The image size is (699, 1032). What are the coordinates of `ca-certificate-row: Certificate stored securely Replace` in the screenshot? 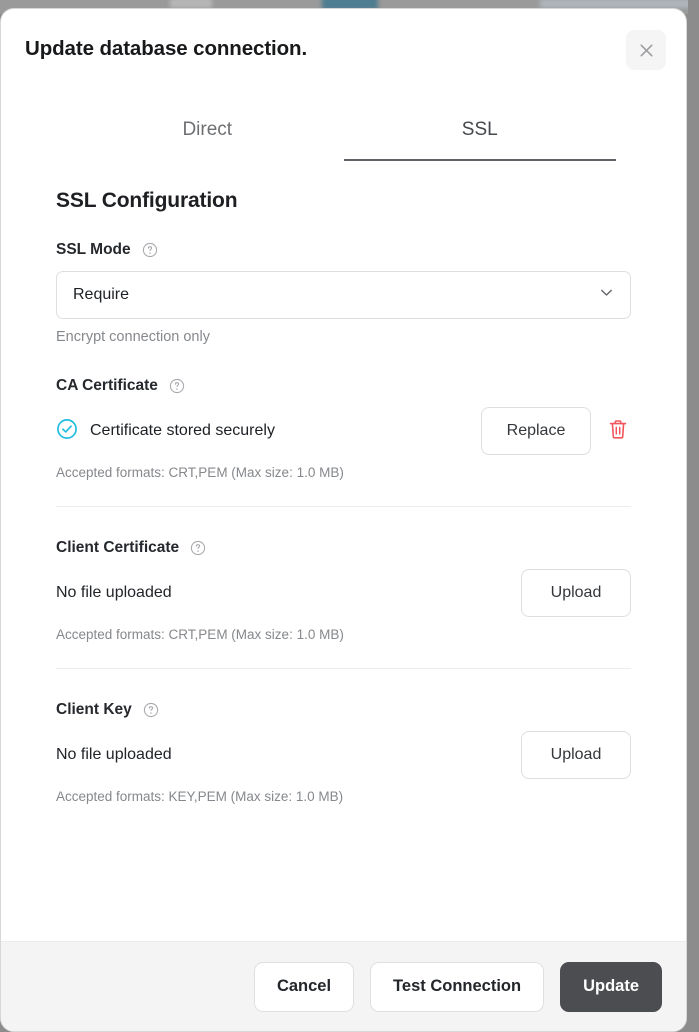 It's located at (343, 431).